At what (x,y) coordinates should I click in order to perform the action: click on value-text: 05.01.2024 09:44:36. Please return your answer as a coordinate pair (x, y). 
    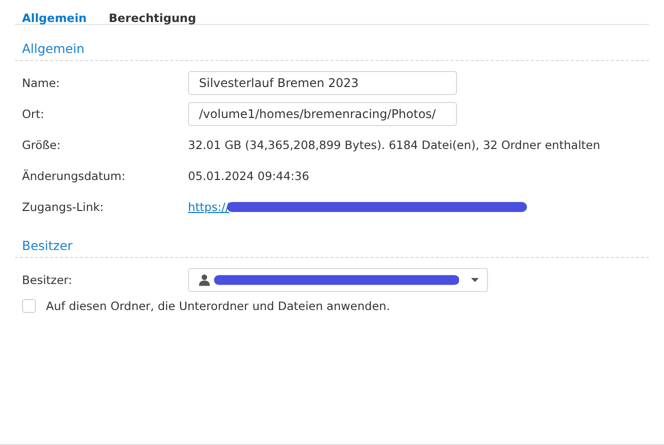
    Looking at the image, I should click on (249, 175).